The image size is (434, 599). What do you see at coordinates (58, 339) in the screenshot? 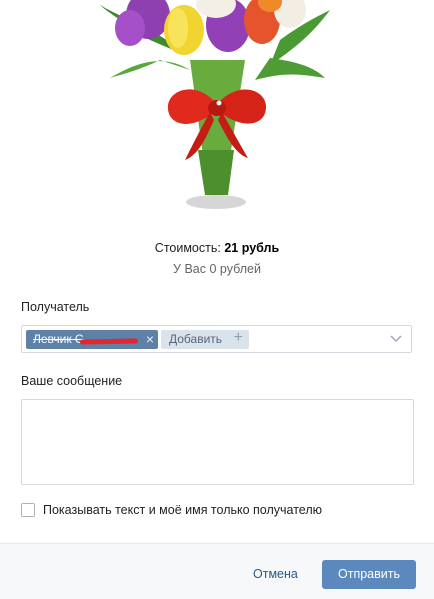
I see `recipient-tag-name: Левчик С` at bounding box center [58, 339].